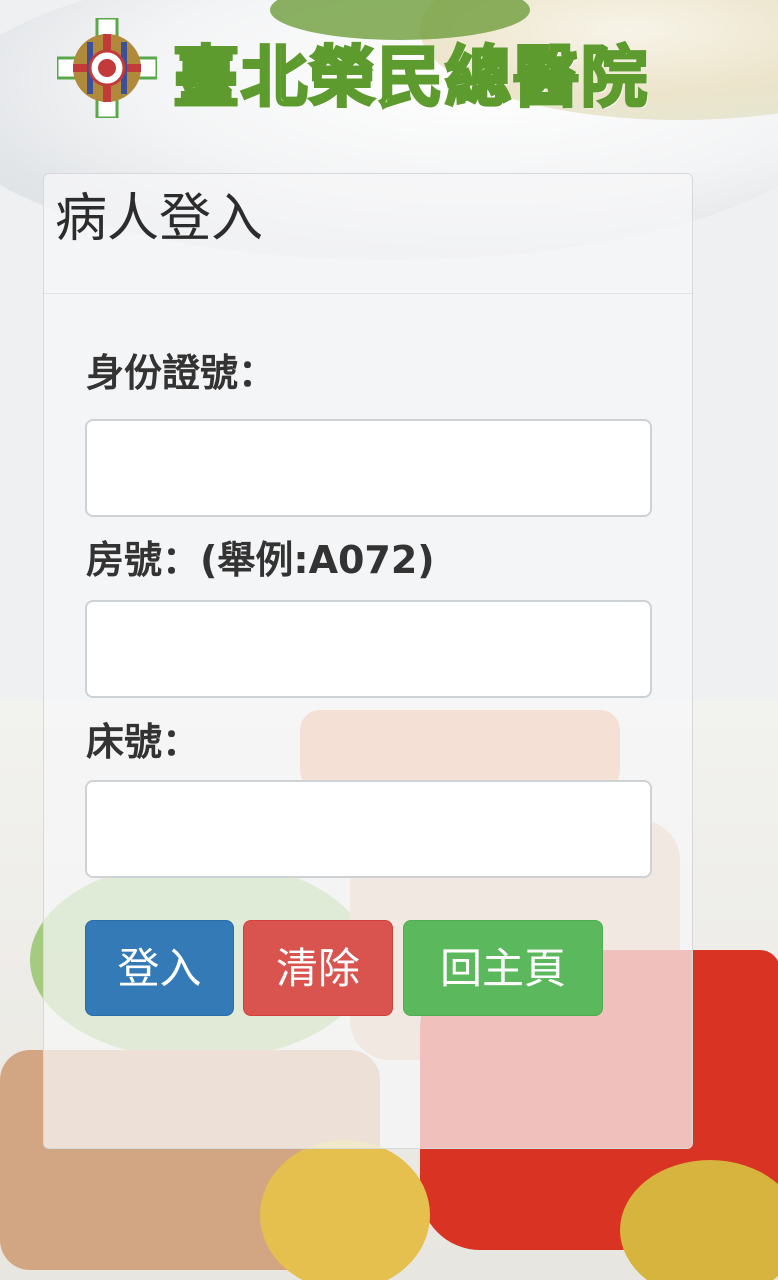 The height and width of the screenshot is (1280, 778). What do you see at coordinates (503, 968) in the screenshot?
I see `home-button: 回主頁` at bounding box center [503, 968].